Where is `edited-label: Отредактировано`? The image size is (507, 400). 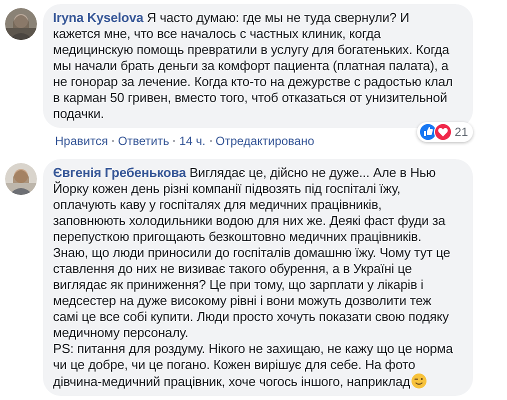
edited-label: Отредактировано is located at coordinates (265, 141).